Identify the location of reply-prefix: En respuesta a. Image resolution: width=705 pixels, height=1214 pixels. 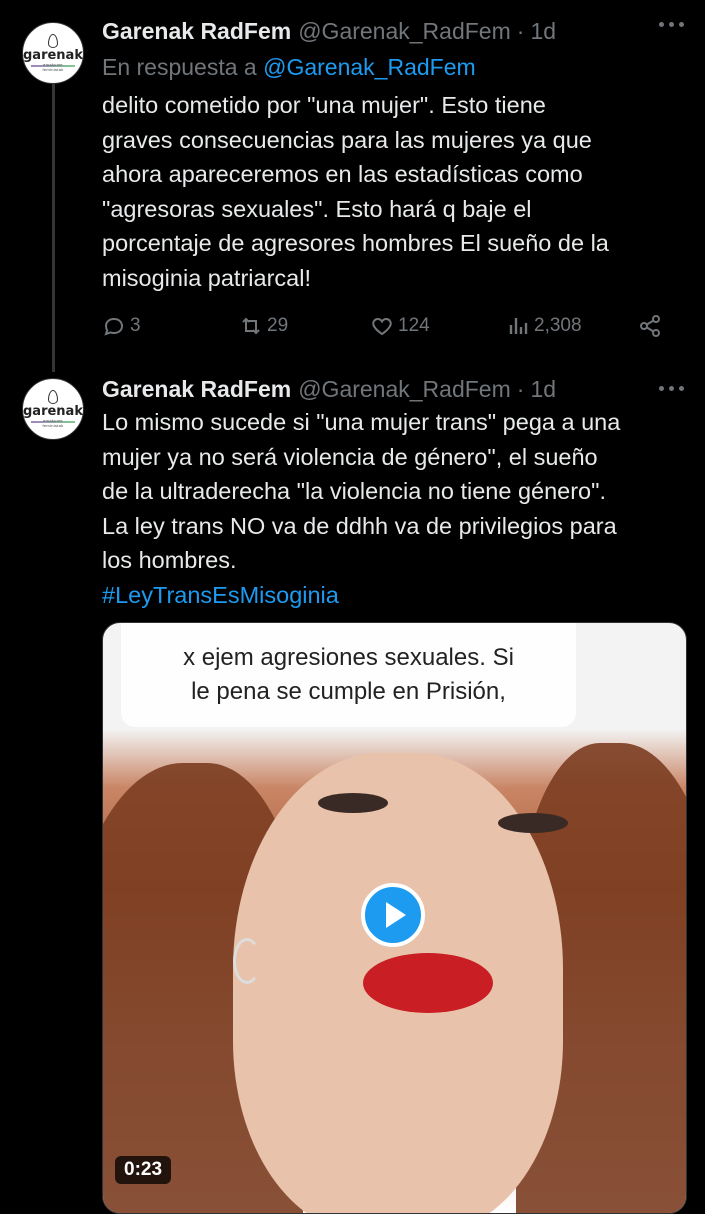
(179, 67).